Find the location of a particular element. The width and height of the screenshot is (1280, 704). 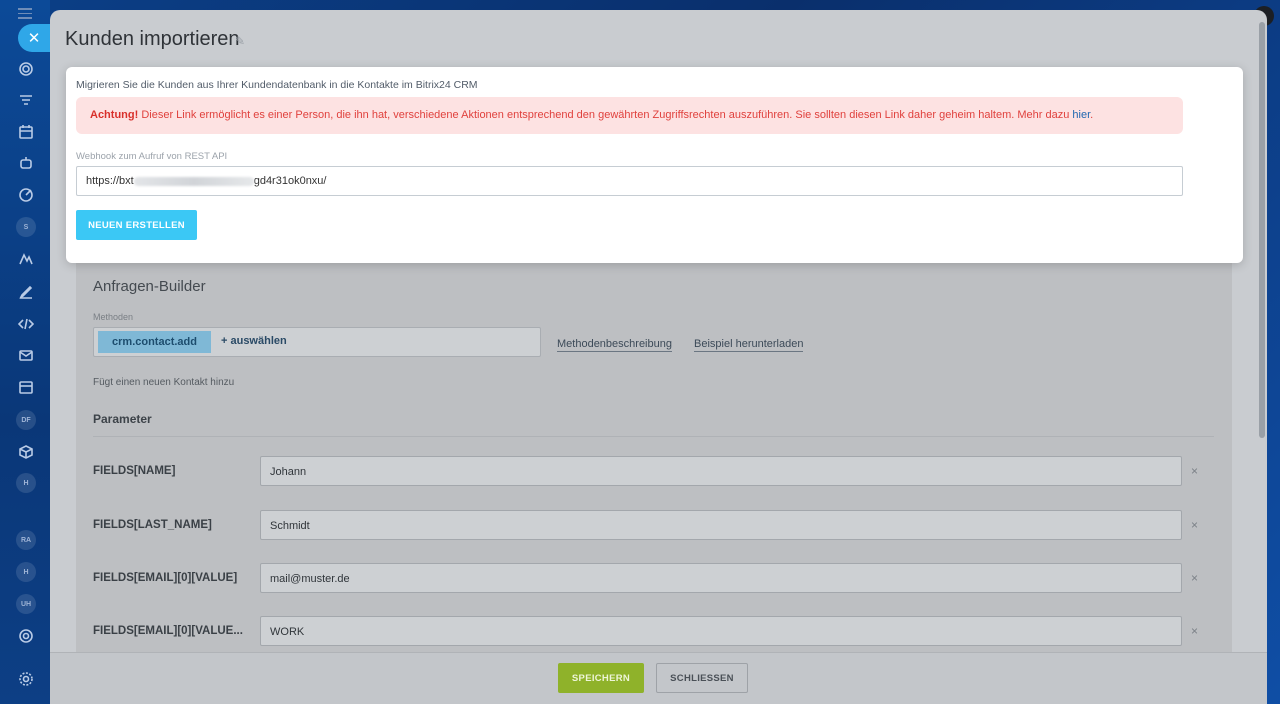

code-icon is located at coordinates (26, 324).